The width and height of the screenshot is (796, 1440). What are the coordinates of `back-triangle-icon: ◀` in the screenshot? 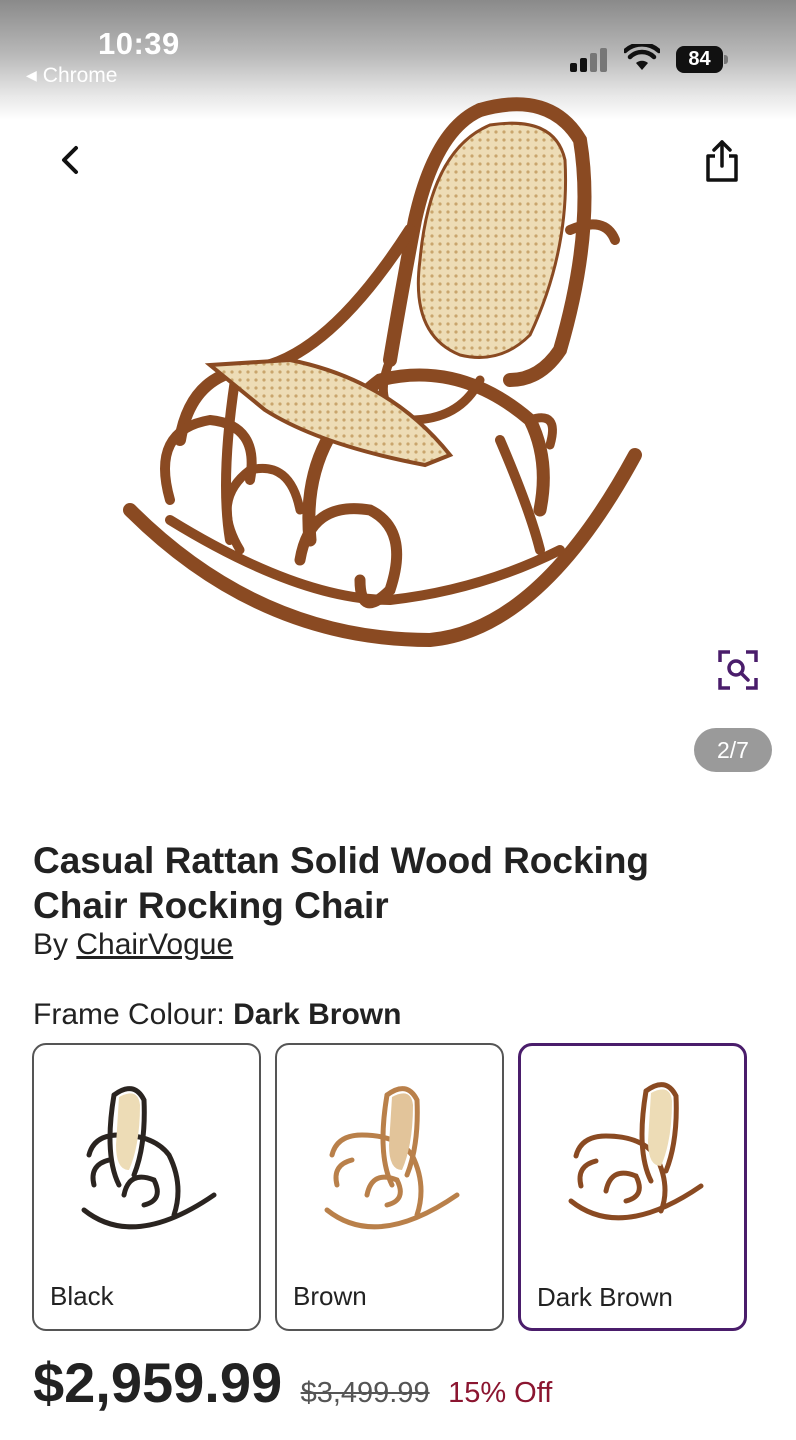 It's located at (31, 75).